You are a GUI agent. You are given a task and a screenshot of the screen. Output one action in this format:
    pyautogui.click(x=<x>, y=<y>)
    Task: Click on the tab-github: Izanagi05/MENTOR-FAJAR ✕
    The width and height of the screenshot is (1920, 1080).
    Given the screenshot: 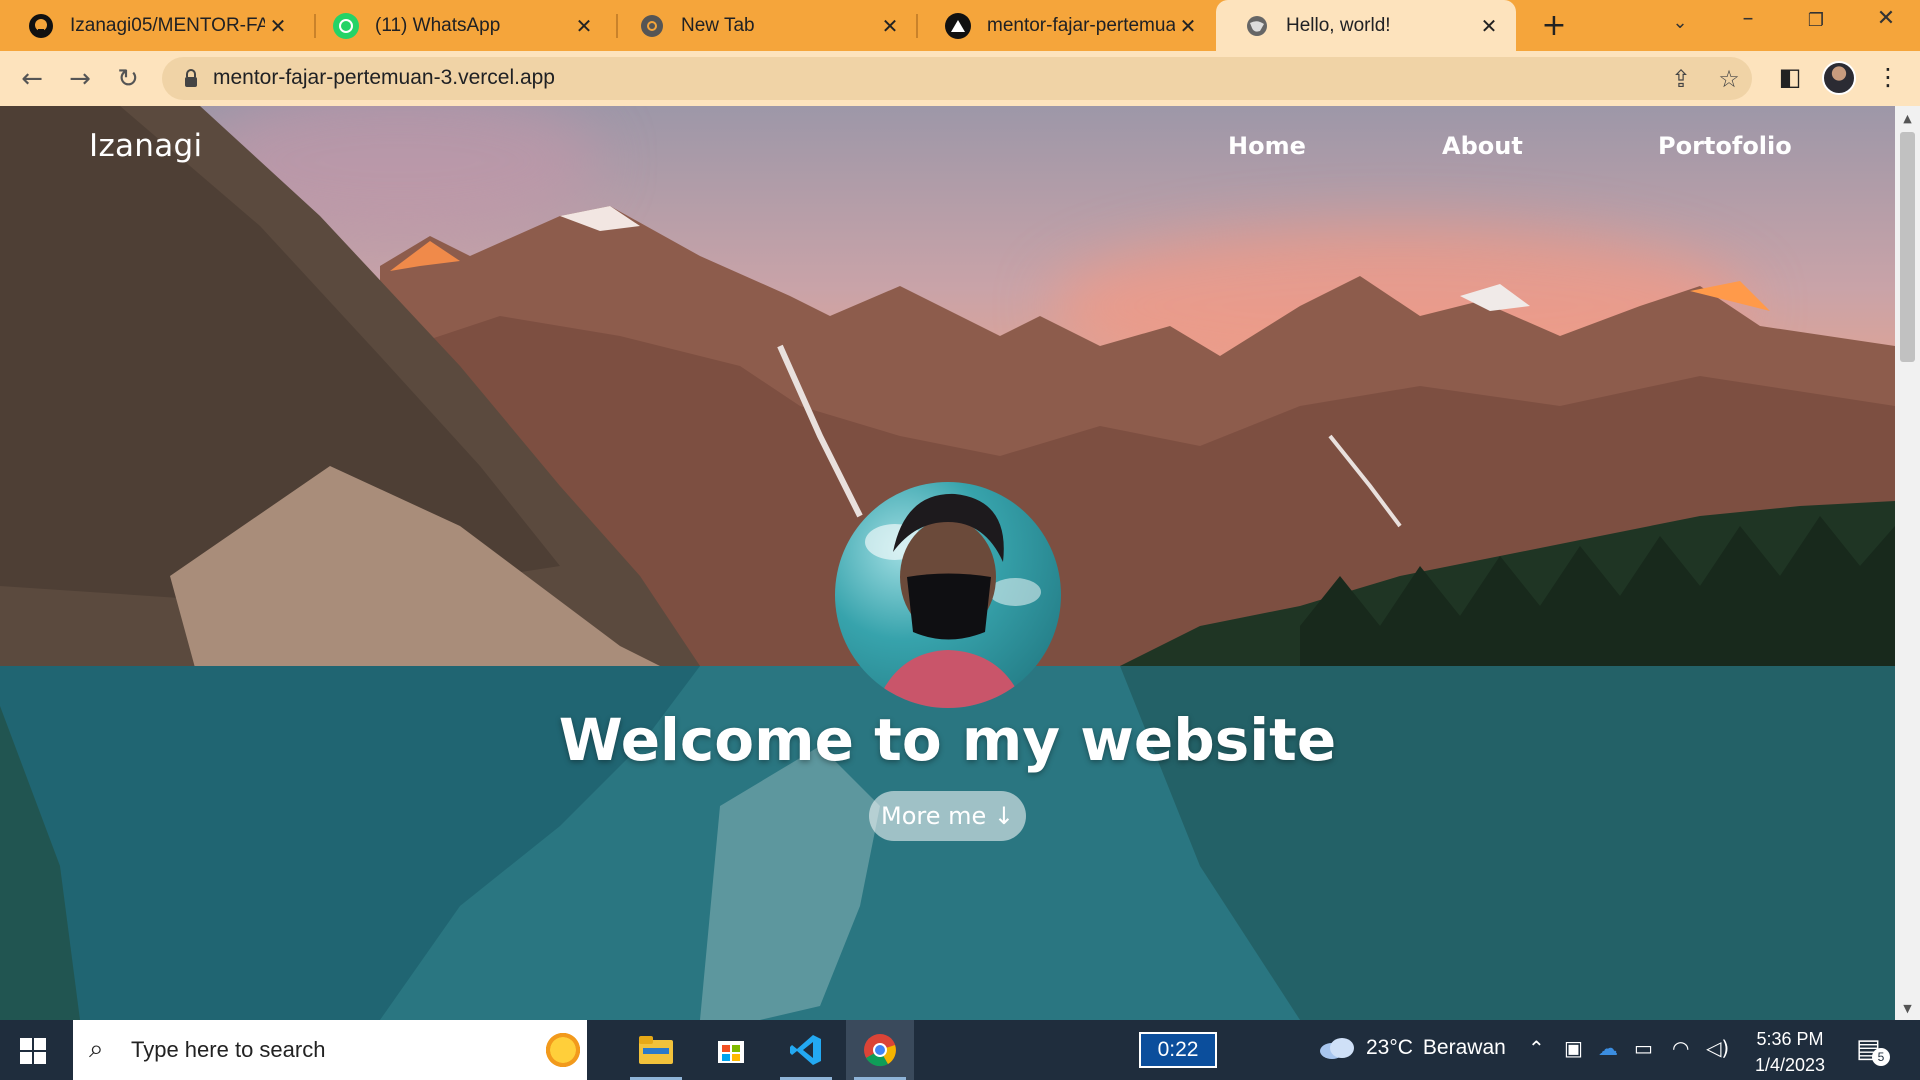 What is the action you would take?
    pyautogui.click(x=152, y=25)
    